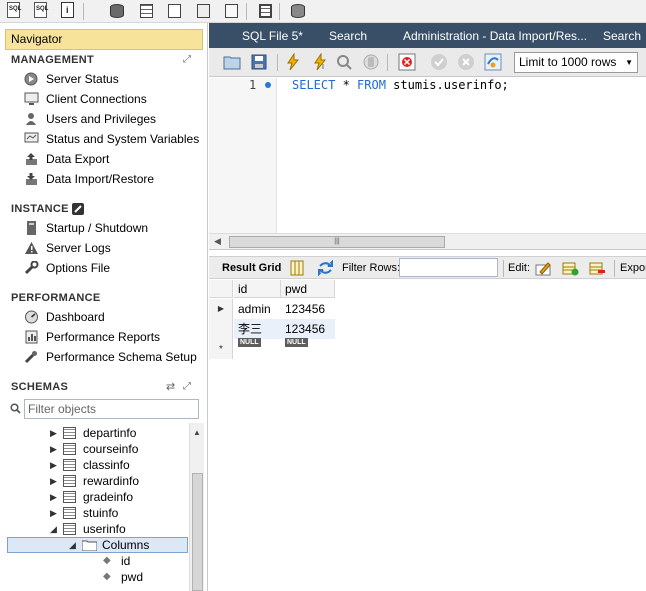 The width and height of the screenshot is (646, 591). I want to click on create-function-icon, so click(231, 11).